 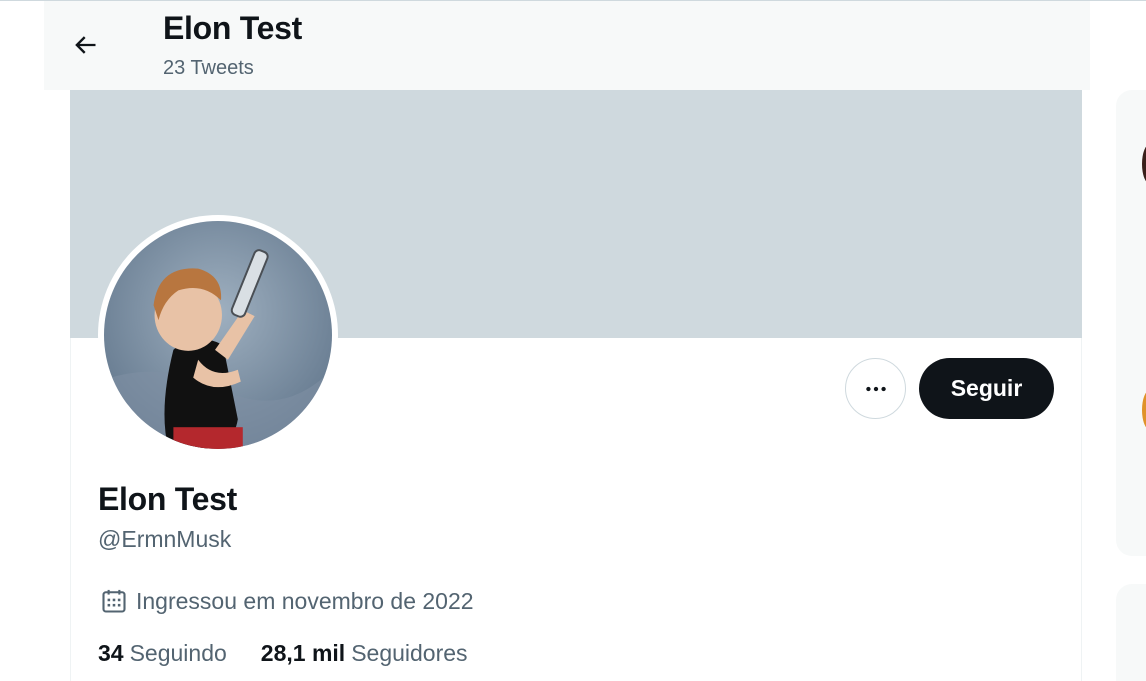 What do you see at coordinates (208, 68) in the screenshot?
I see `header-tweet-count: 23 Tweets` at bounding box center [208, 68].